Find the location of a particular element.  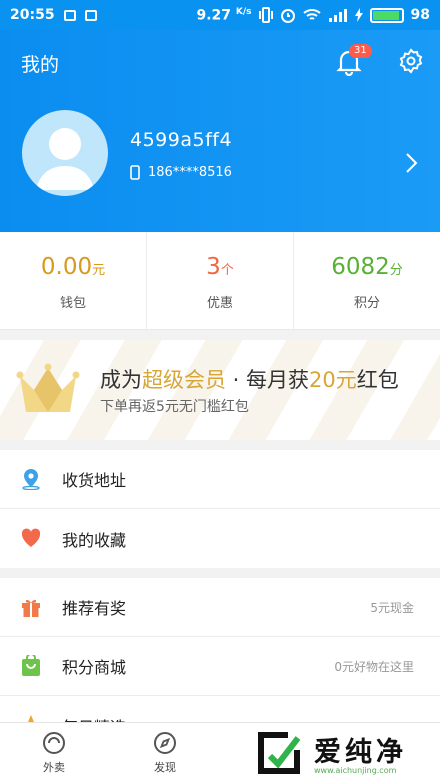

watermark-text: 爱纯净 is located at coordinates (360, 752).